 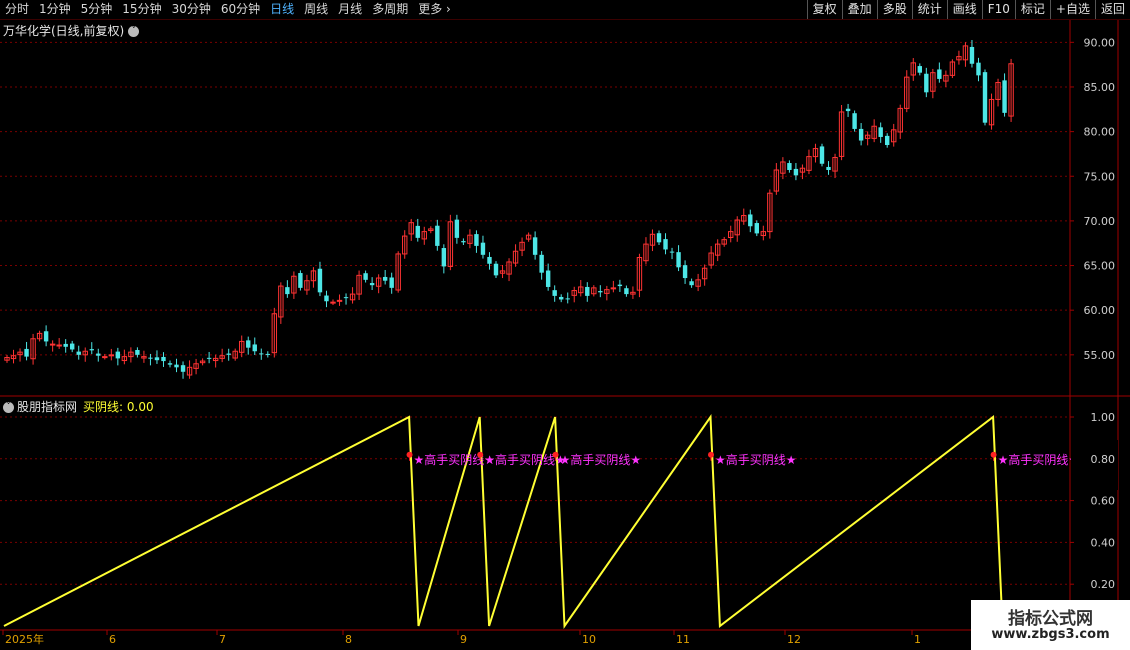 I want to click on period-tab-0: 分时, so click(x=17, y=9).